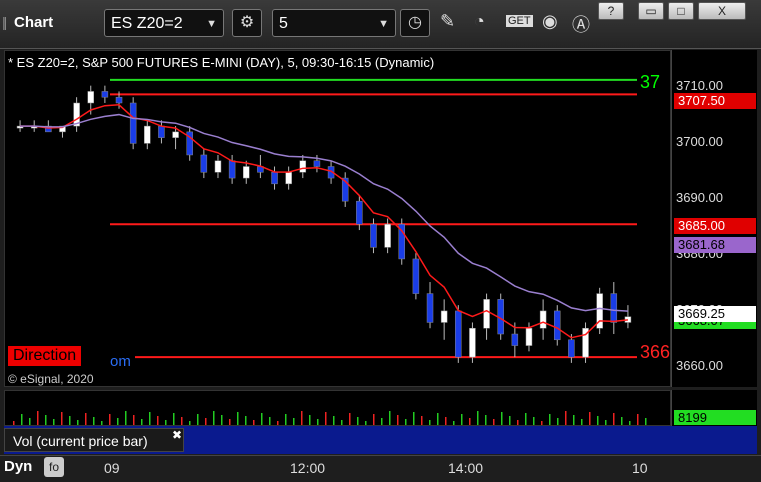 The image size is (761, 482). Describe the element at coordinates (94, 440) in the screenshot. I see `volume-label: Vol (current price bar)` at that location.